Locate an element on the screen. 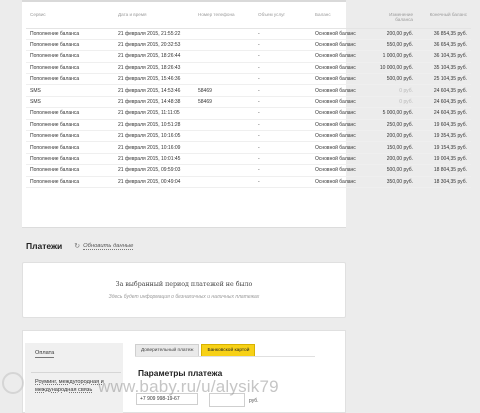  cell-final: 36 654,35 руб. is located at coordinates (444, 45).